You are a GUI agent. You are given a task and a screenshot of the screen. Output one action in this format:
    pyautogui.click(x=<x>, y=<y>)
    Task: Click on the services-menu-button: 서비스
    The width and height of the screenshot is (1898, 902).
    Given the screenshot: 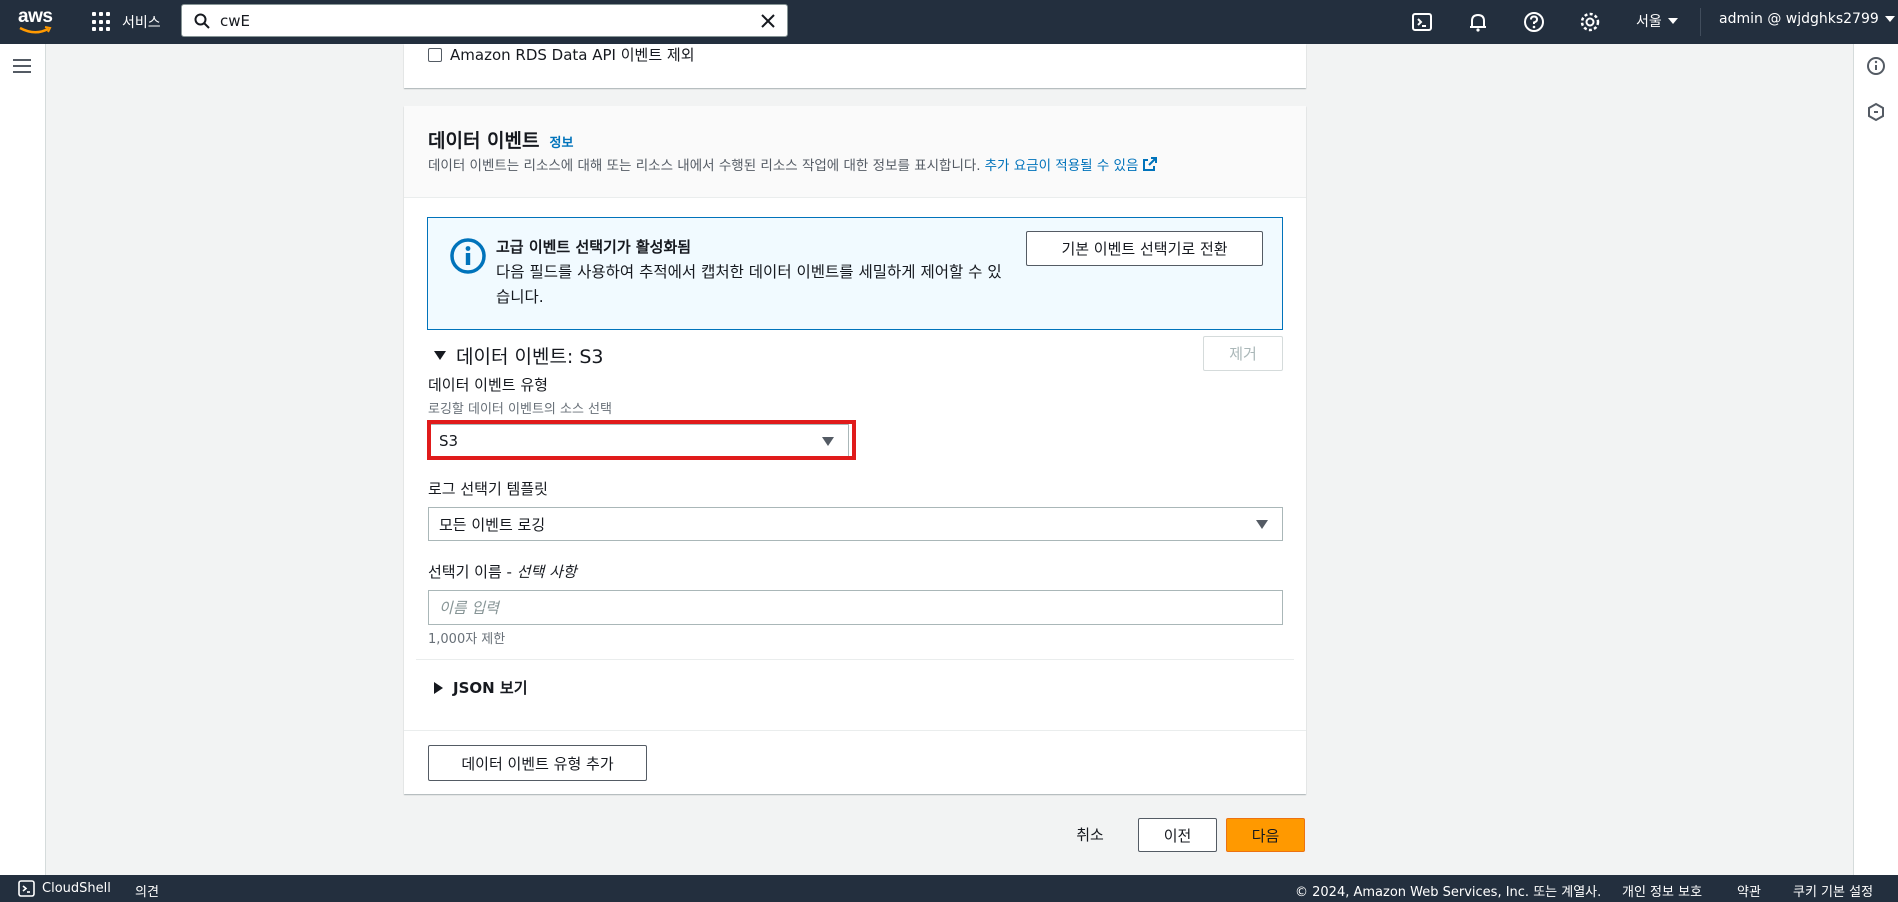 What is the action you would take?
    pyautogui.click(x=126, y=22)
    